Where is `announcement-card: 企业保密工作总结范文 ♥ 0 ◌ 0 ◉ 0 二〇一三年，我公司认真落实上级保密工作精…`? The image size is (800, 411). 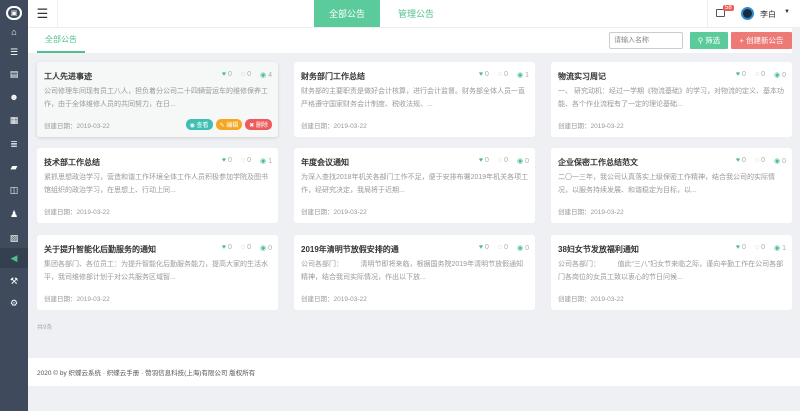 announcement-card: 企业保密工作总结范文 ♥ 0 ◌ 0 ◉ 0 二〇一三年，我公司认真落实上级保密工作精… is located at coordinates (671, 185).